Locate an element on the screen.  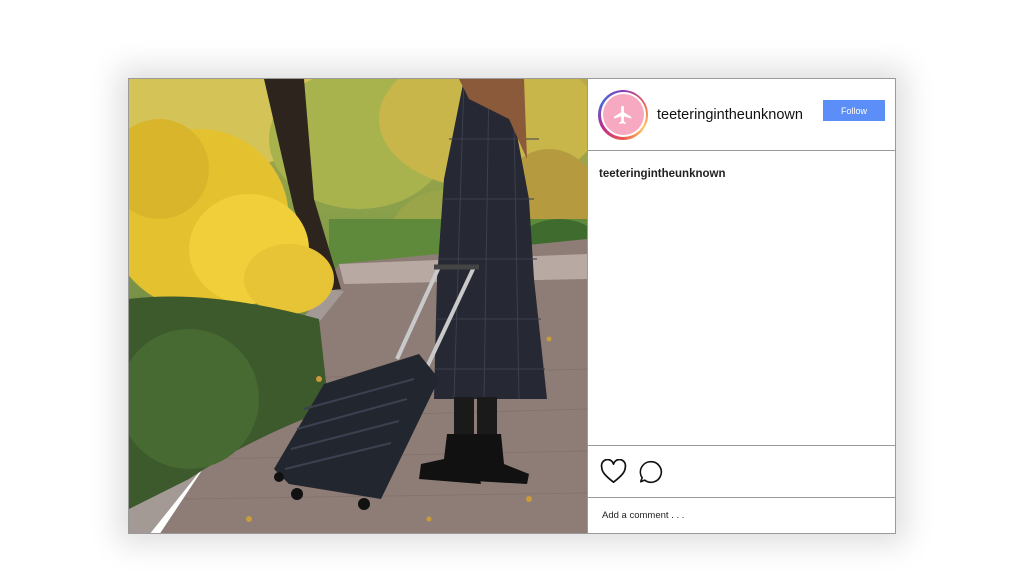
comment-bubble-icon is located at coordinates (651, 471).